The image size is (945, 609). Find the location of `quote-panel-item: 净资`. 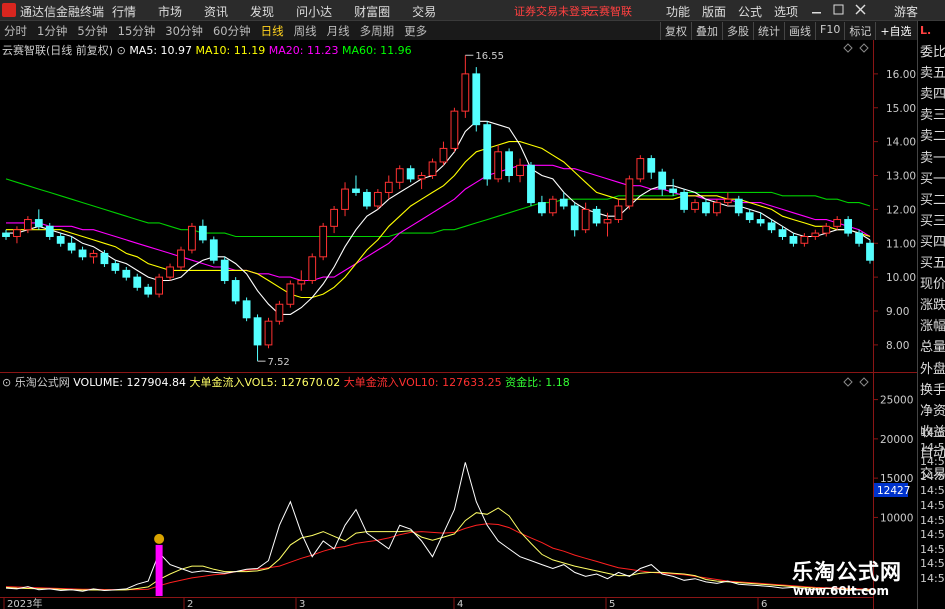

quote-panel-item: 净资 is located at coordinates (932, 409).